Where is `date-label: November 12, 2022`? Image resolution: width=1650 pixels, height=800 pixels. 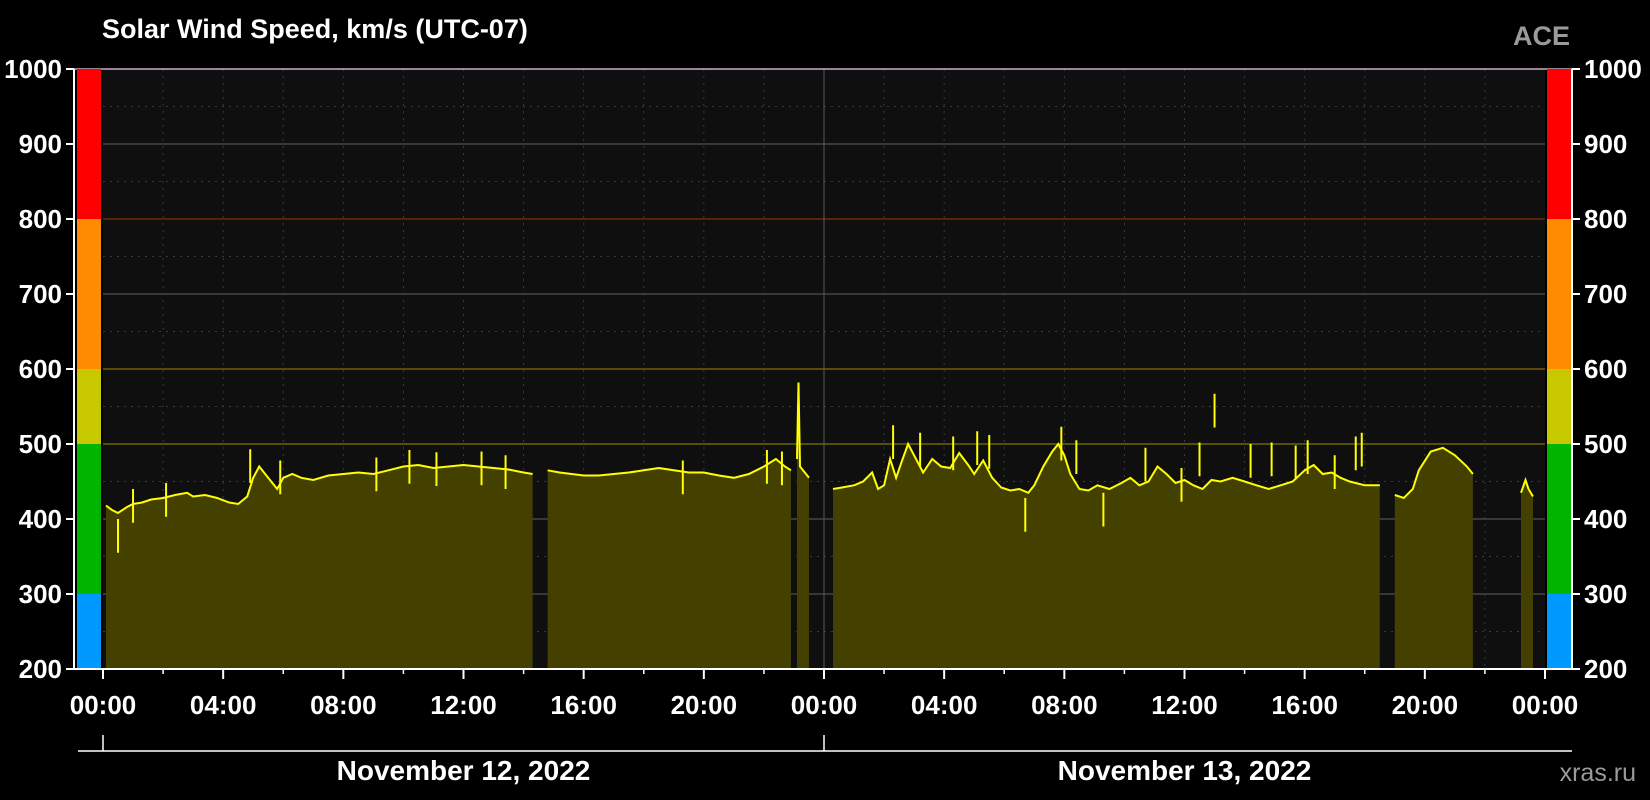 date-label: November 12, 2022 is located at coordinates (464, 770).